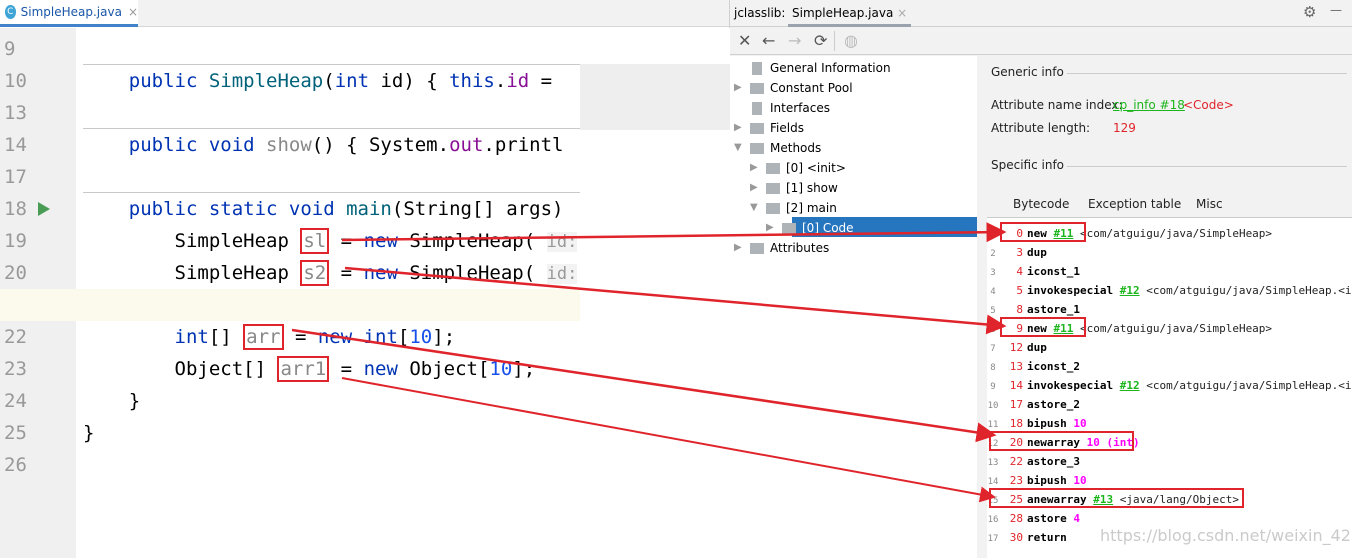  I want to click on run-icon, so click(44, 209).